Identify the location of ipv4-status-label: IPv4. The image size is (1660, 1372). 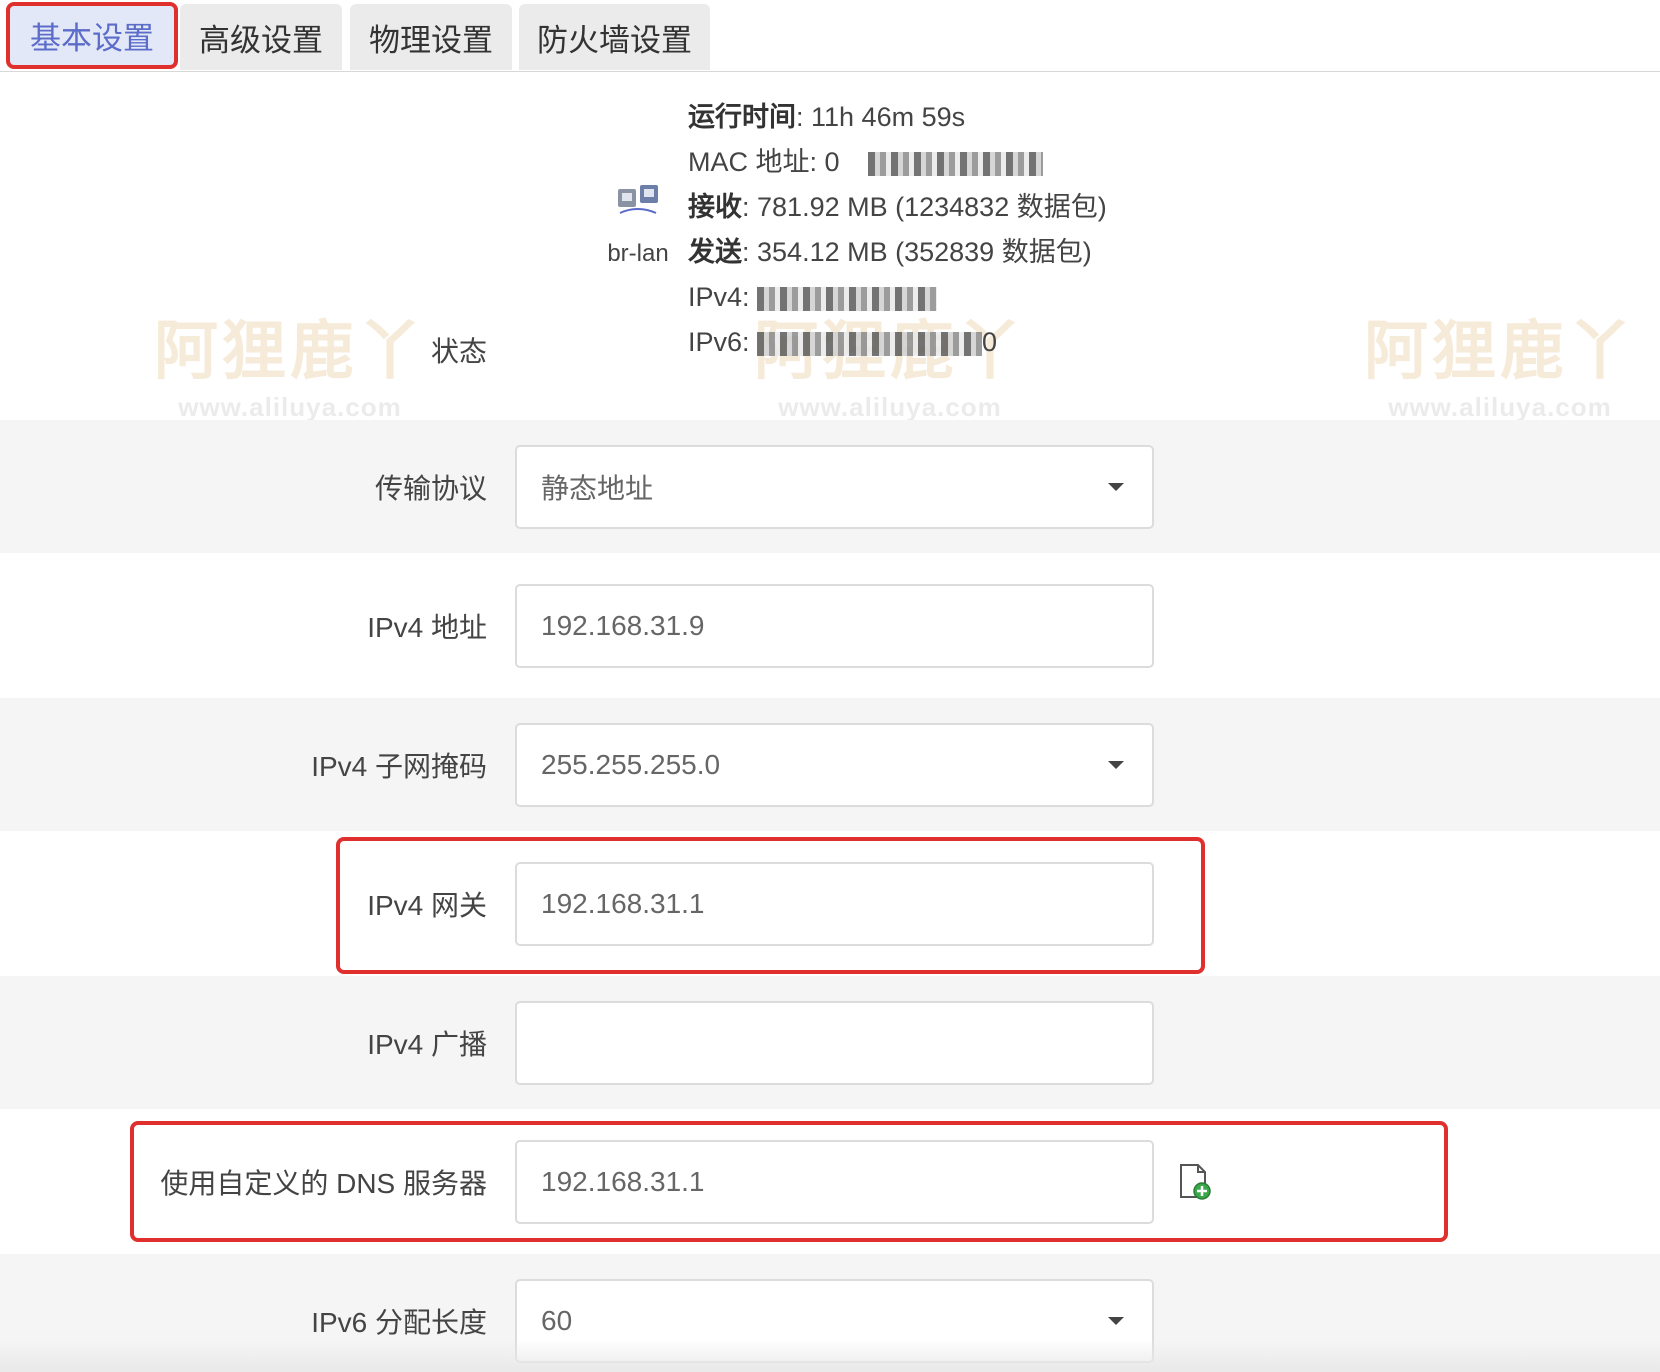
(715, 297).